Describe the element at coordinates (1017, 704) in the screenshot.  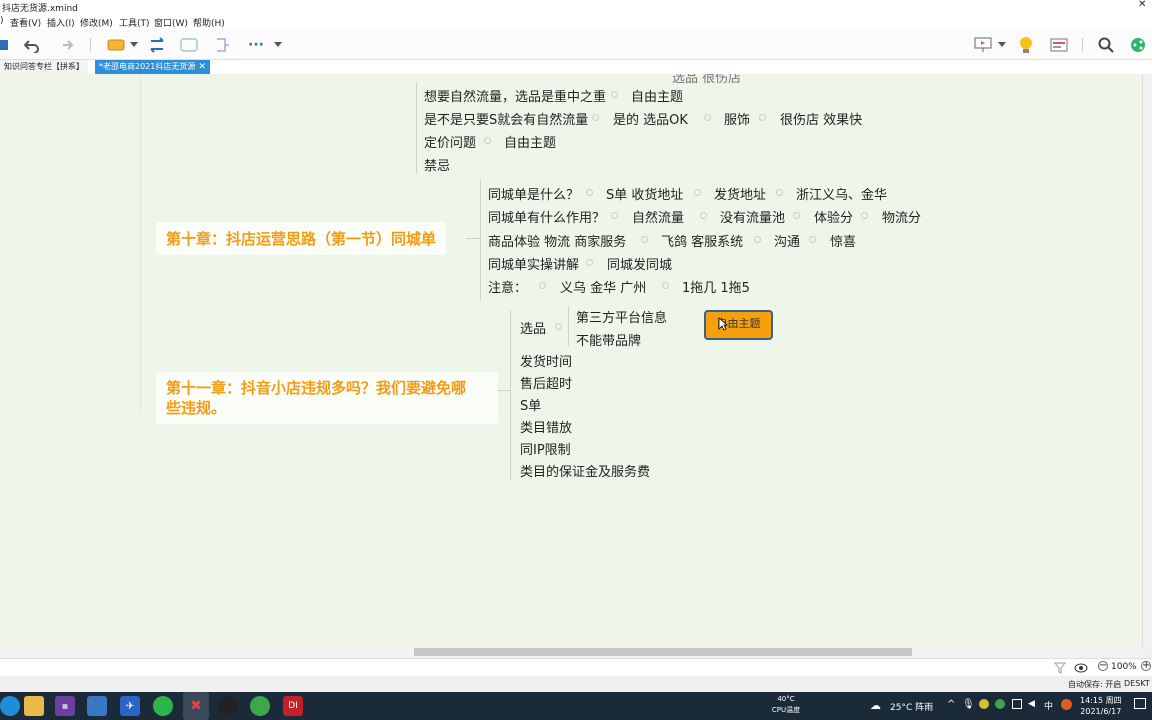
I see `network-icon` at that location.